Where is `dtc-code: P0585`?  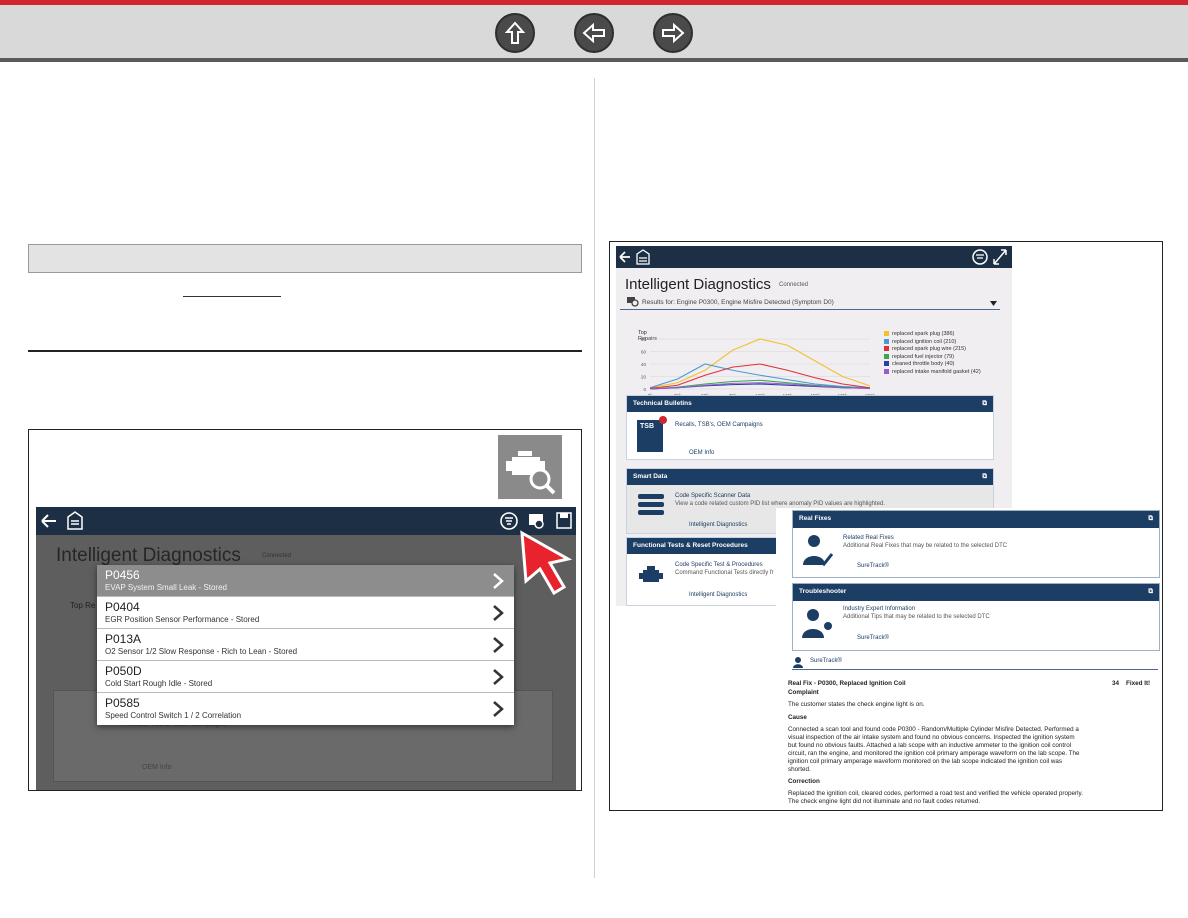
dtc-code: P0585 is located at coordinates (122, 703).